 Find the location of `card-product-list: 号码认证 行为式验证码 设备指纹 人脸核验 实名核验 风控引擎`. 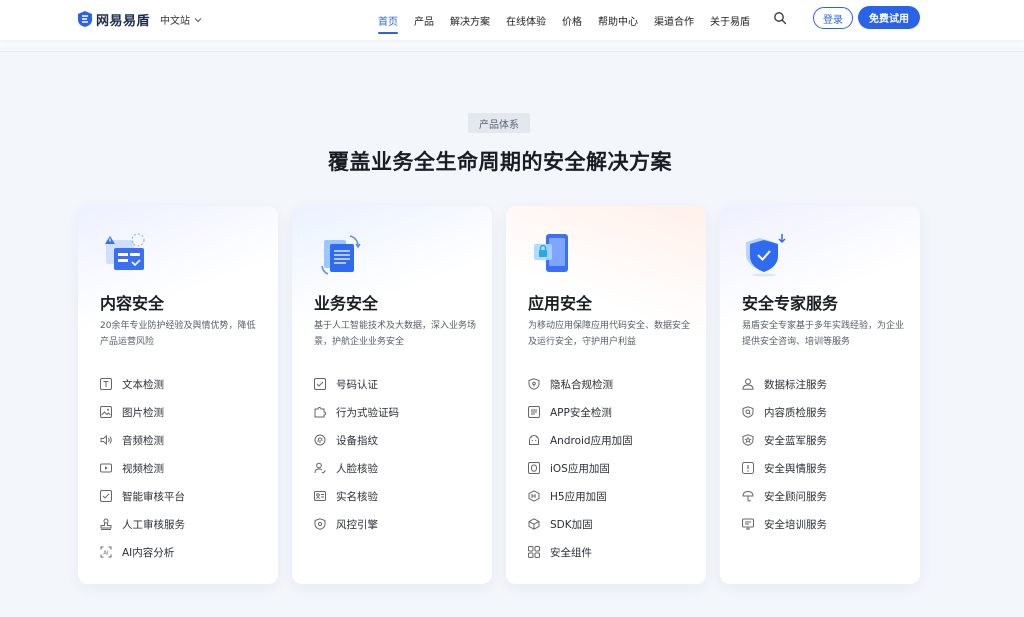

card-product-list: 号码认证 行为式验证码 设备指纹 人脸核验 实名核验 风控引擎 is located at coordinates (356, 454).